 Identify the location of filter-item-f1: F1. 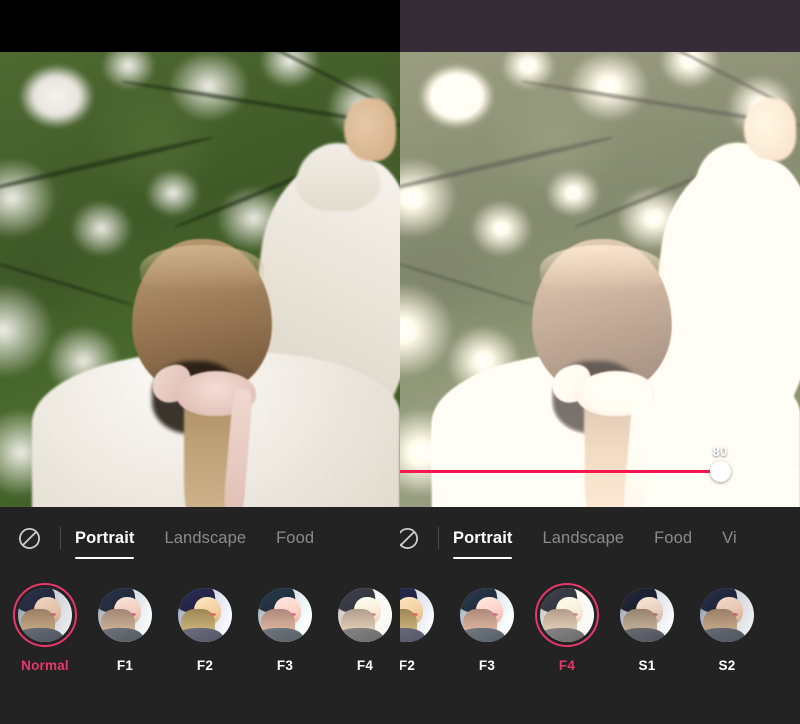
(125, 628).